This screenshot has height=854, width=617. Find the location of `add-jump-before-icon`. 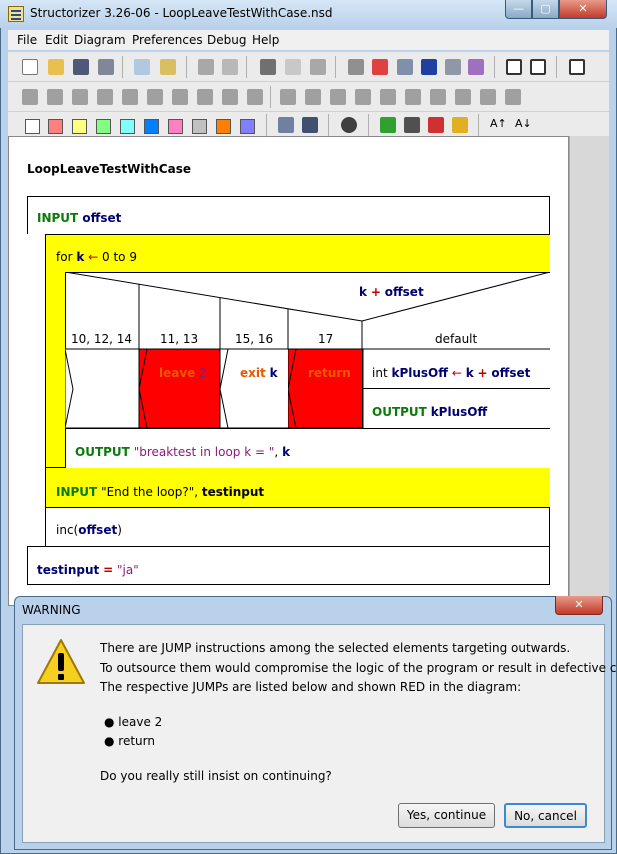

add-jump-before-icon is located at coordinates (230, 97).